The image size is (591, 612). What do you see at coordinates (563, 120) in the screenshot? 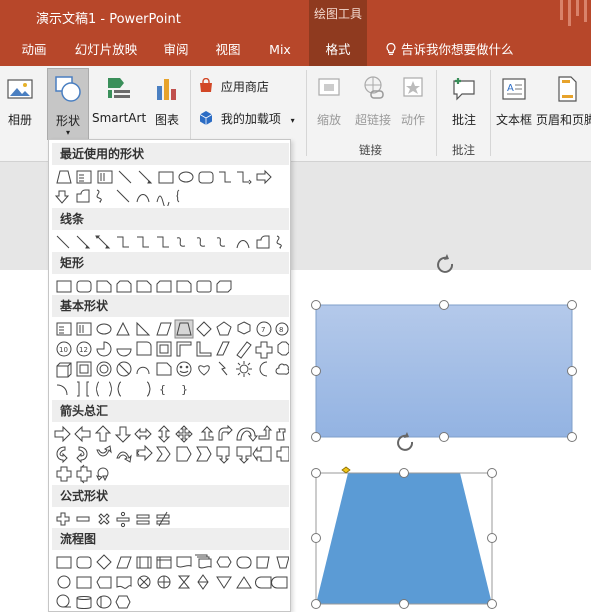
I see `header-footer-label: 页眉和页脚` at bounding box center [563, 120].